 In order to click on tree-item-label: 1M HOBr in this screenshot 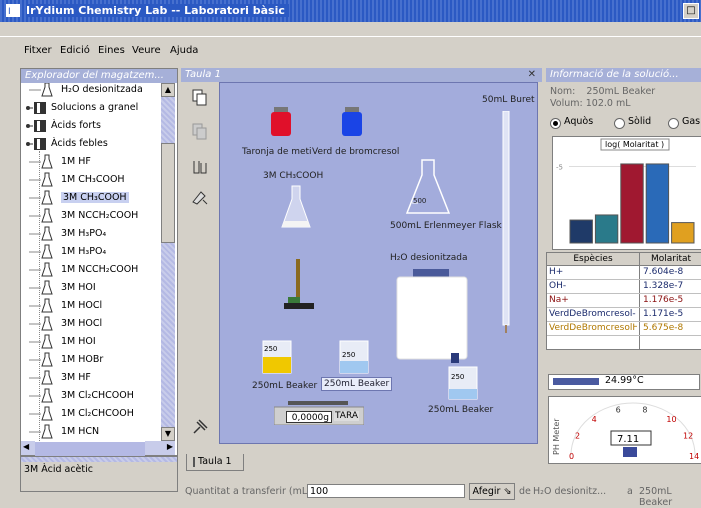, I will do `click(82, 359)`.